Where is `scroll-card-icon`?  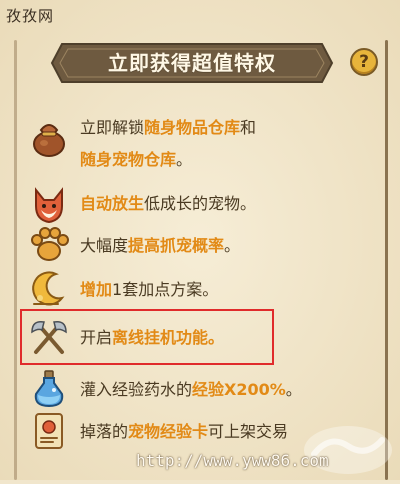
scroll-card-icon is located at coordinates (49, 431).